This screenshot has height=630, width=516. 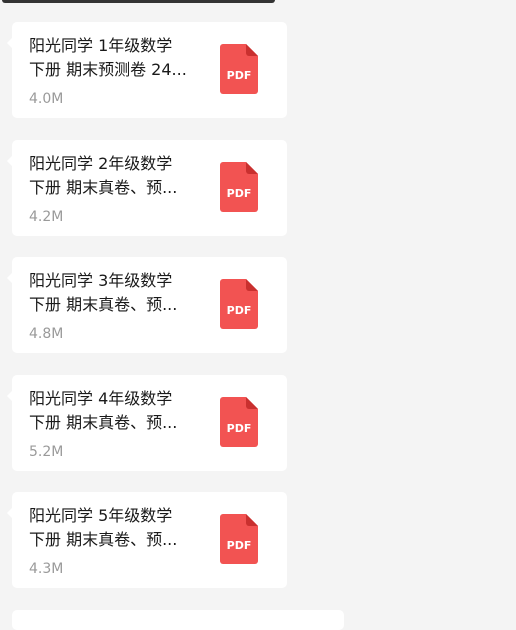 I want to click on file-size: 4.3M, so click(x=46, y=569).